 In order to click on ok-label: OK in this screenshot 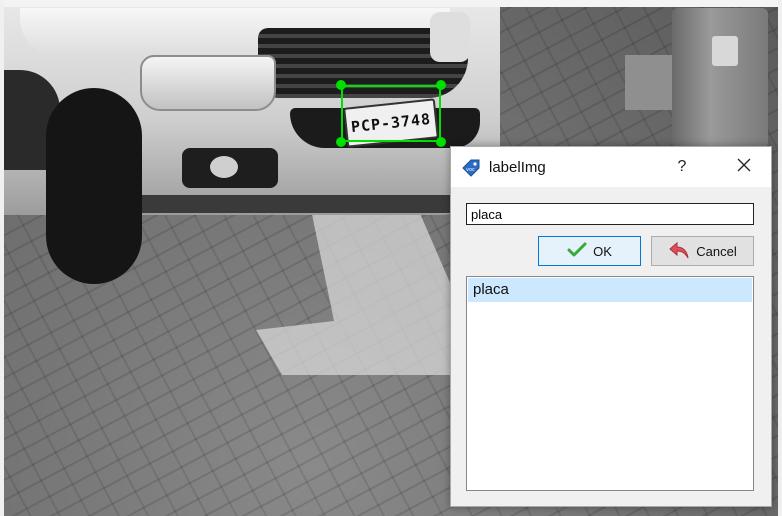, I will do `click(602, 251)`.